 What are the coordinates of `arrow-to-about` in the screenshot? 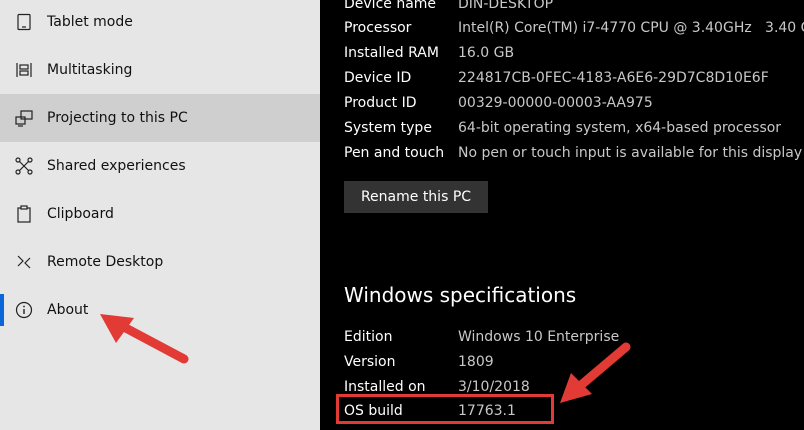 It's located at (144, 339).